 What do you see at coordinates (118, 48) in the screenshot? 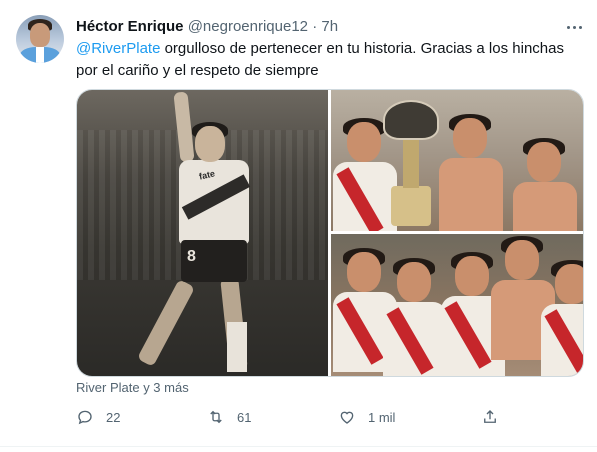
I see `mention-link: @RiverPlate` at bounding box center [118, 48].